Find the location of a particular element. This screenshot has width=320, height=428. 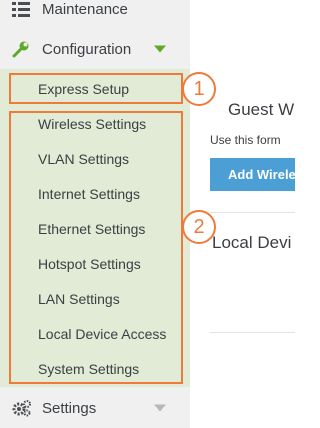

submenu-item-lan-settings: LAN Settings is located at coordinates (79, 299).